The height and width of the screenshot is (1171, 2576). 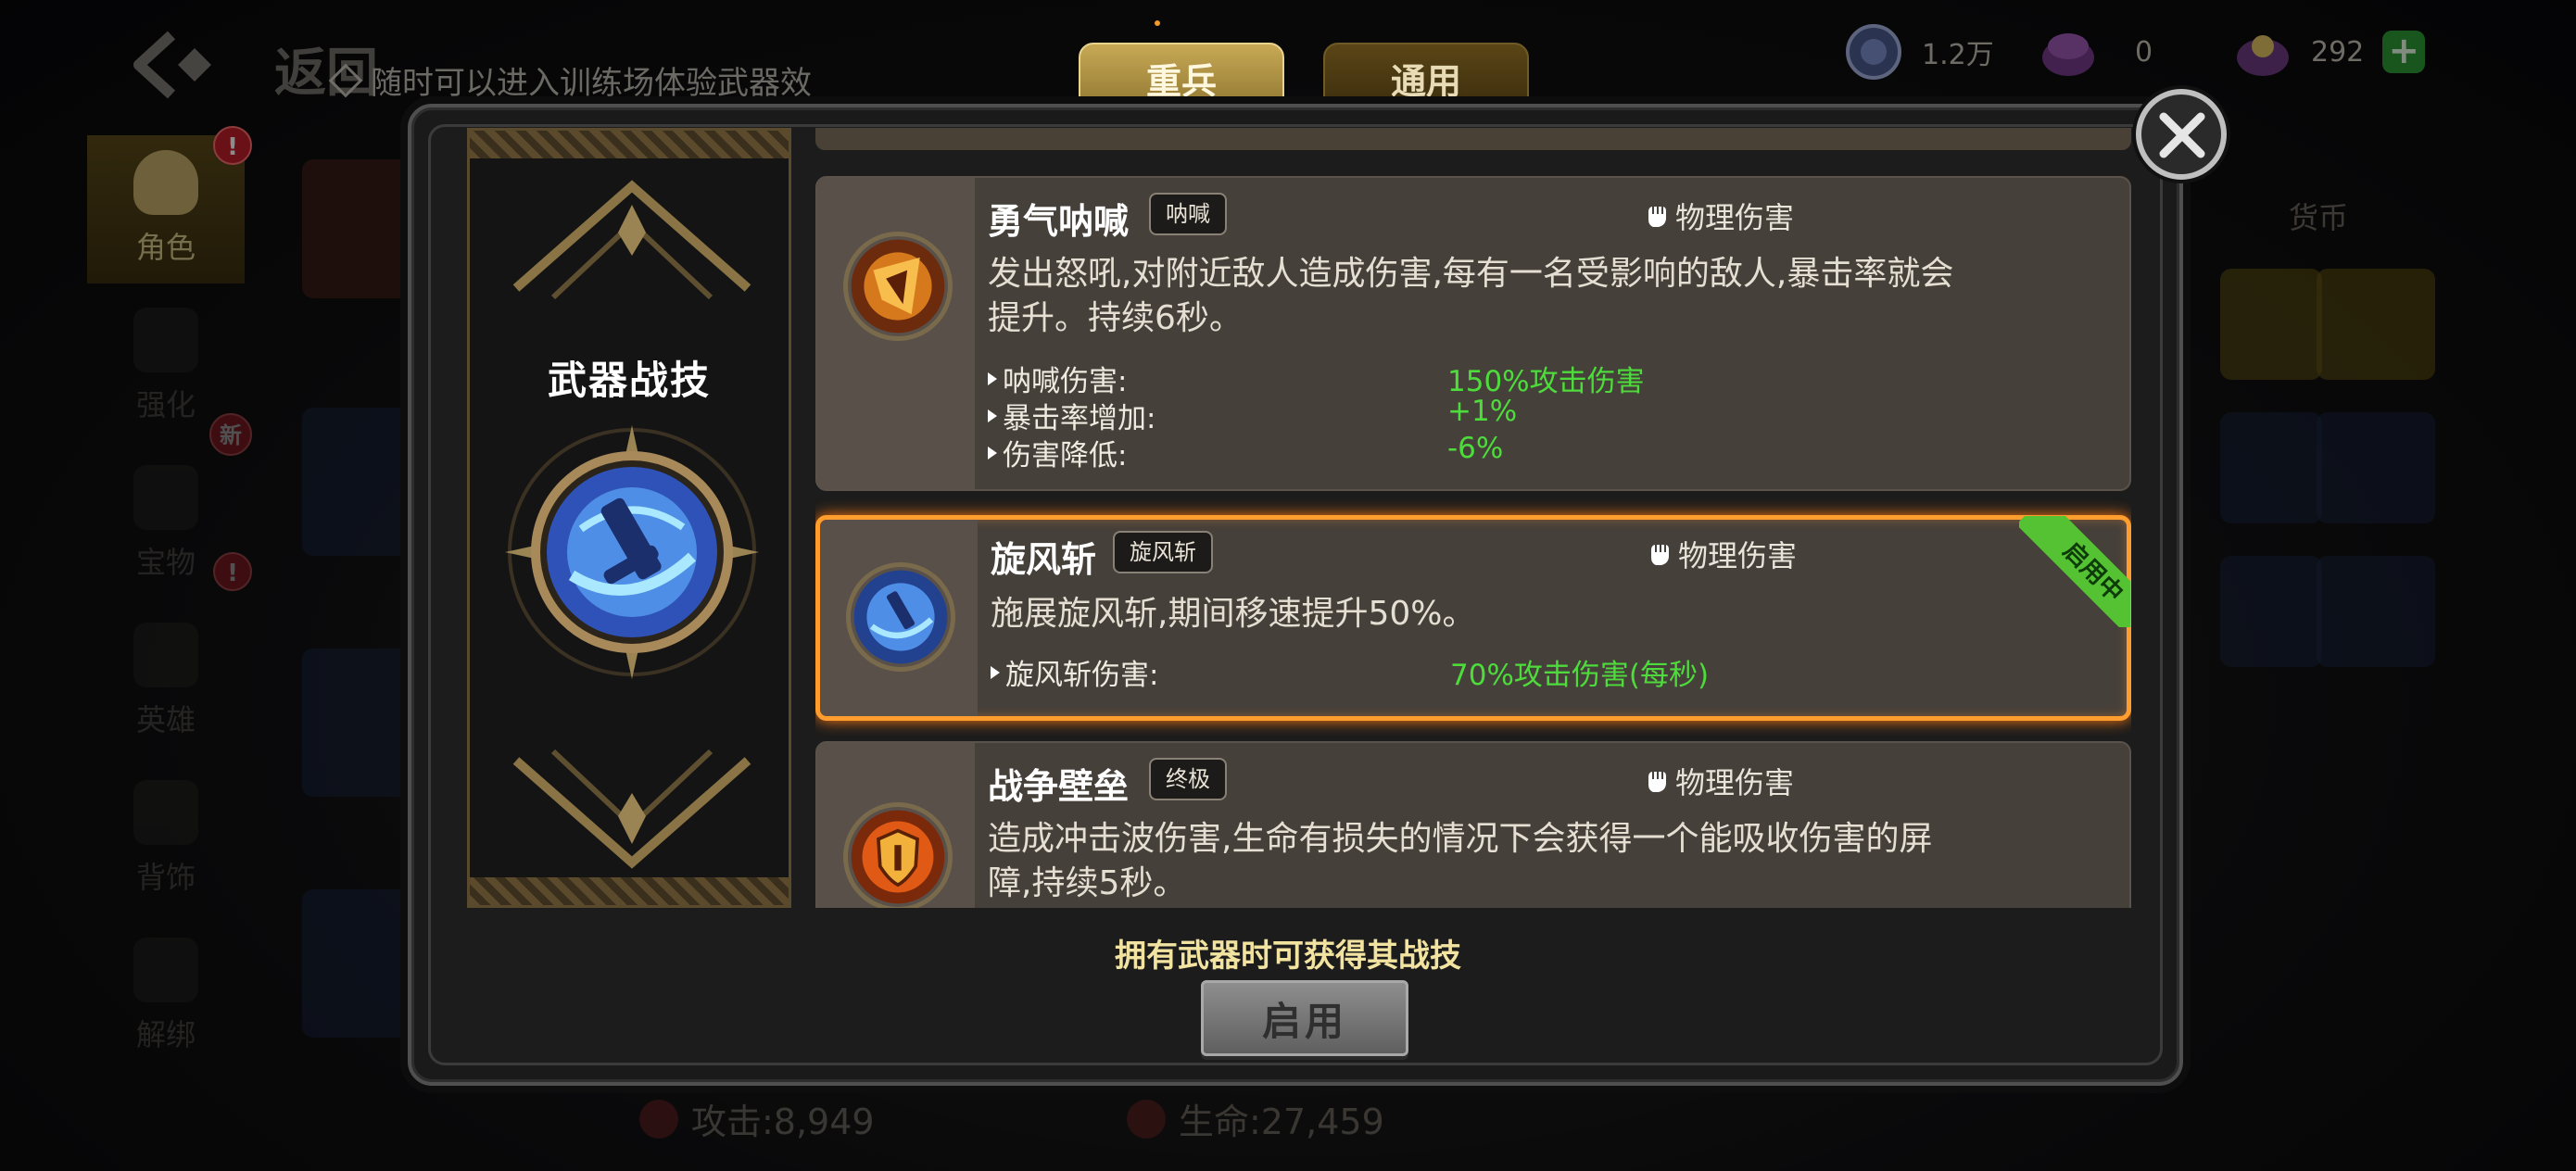 What do you see at coordinates (1188, 779) in the screenshot?
I see `skill-tag: 终极` at bounding box center [1188, 779].